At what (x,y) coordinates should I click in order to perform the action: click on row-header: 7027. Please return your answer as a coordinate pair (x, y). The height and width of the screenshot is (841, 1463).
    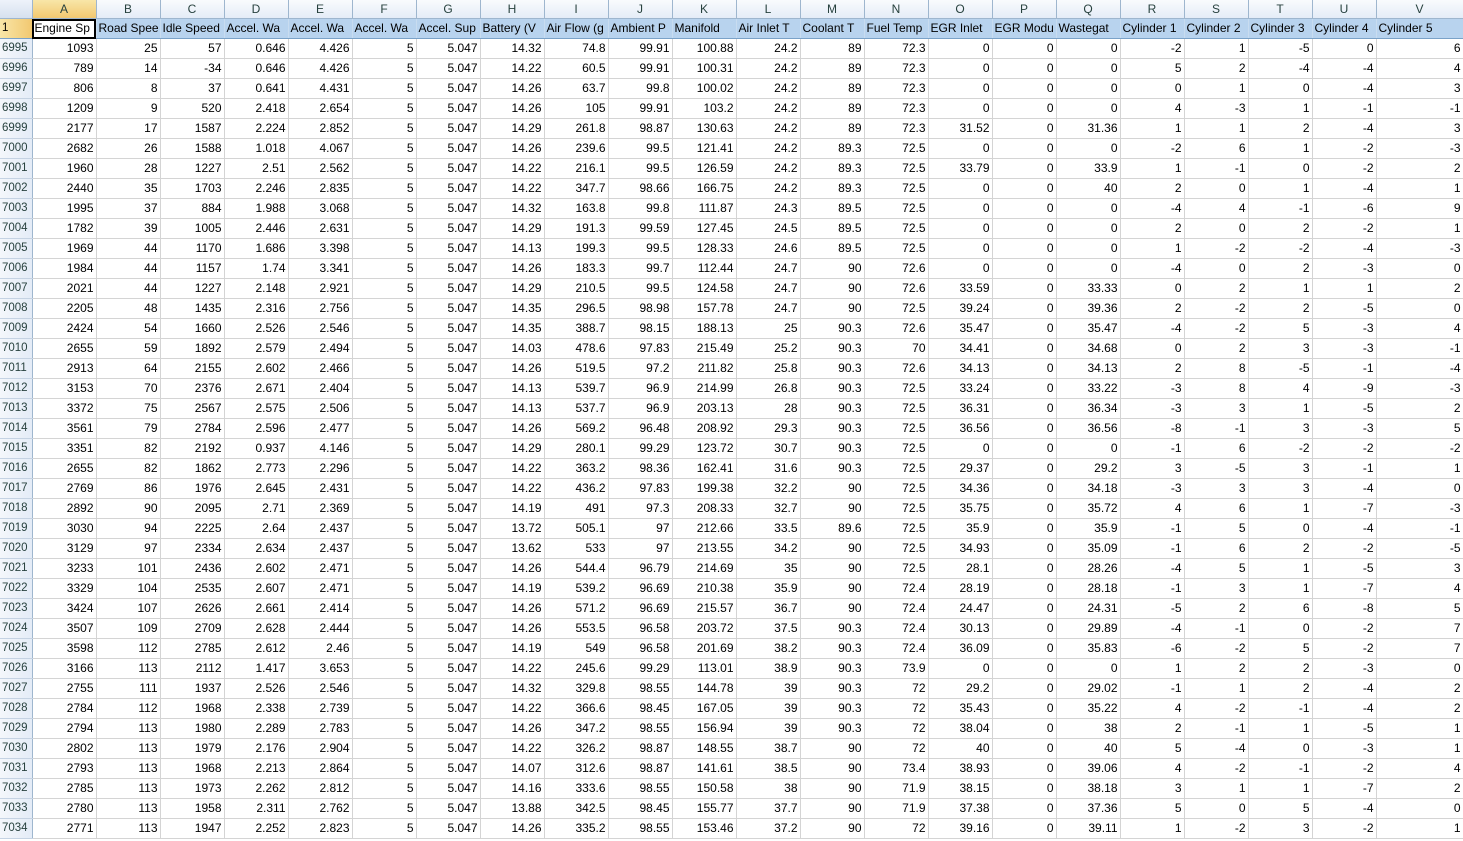
    Looking at the image, I should click on (16, 688).